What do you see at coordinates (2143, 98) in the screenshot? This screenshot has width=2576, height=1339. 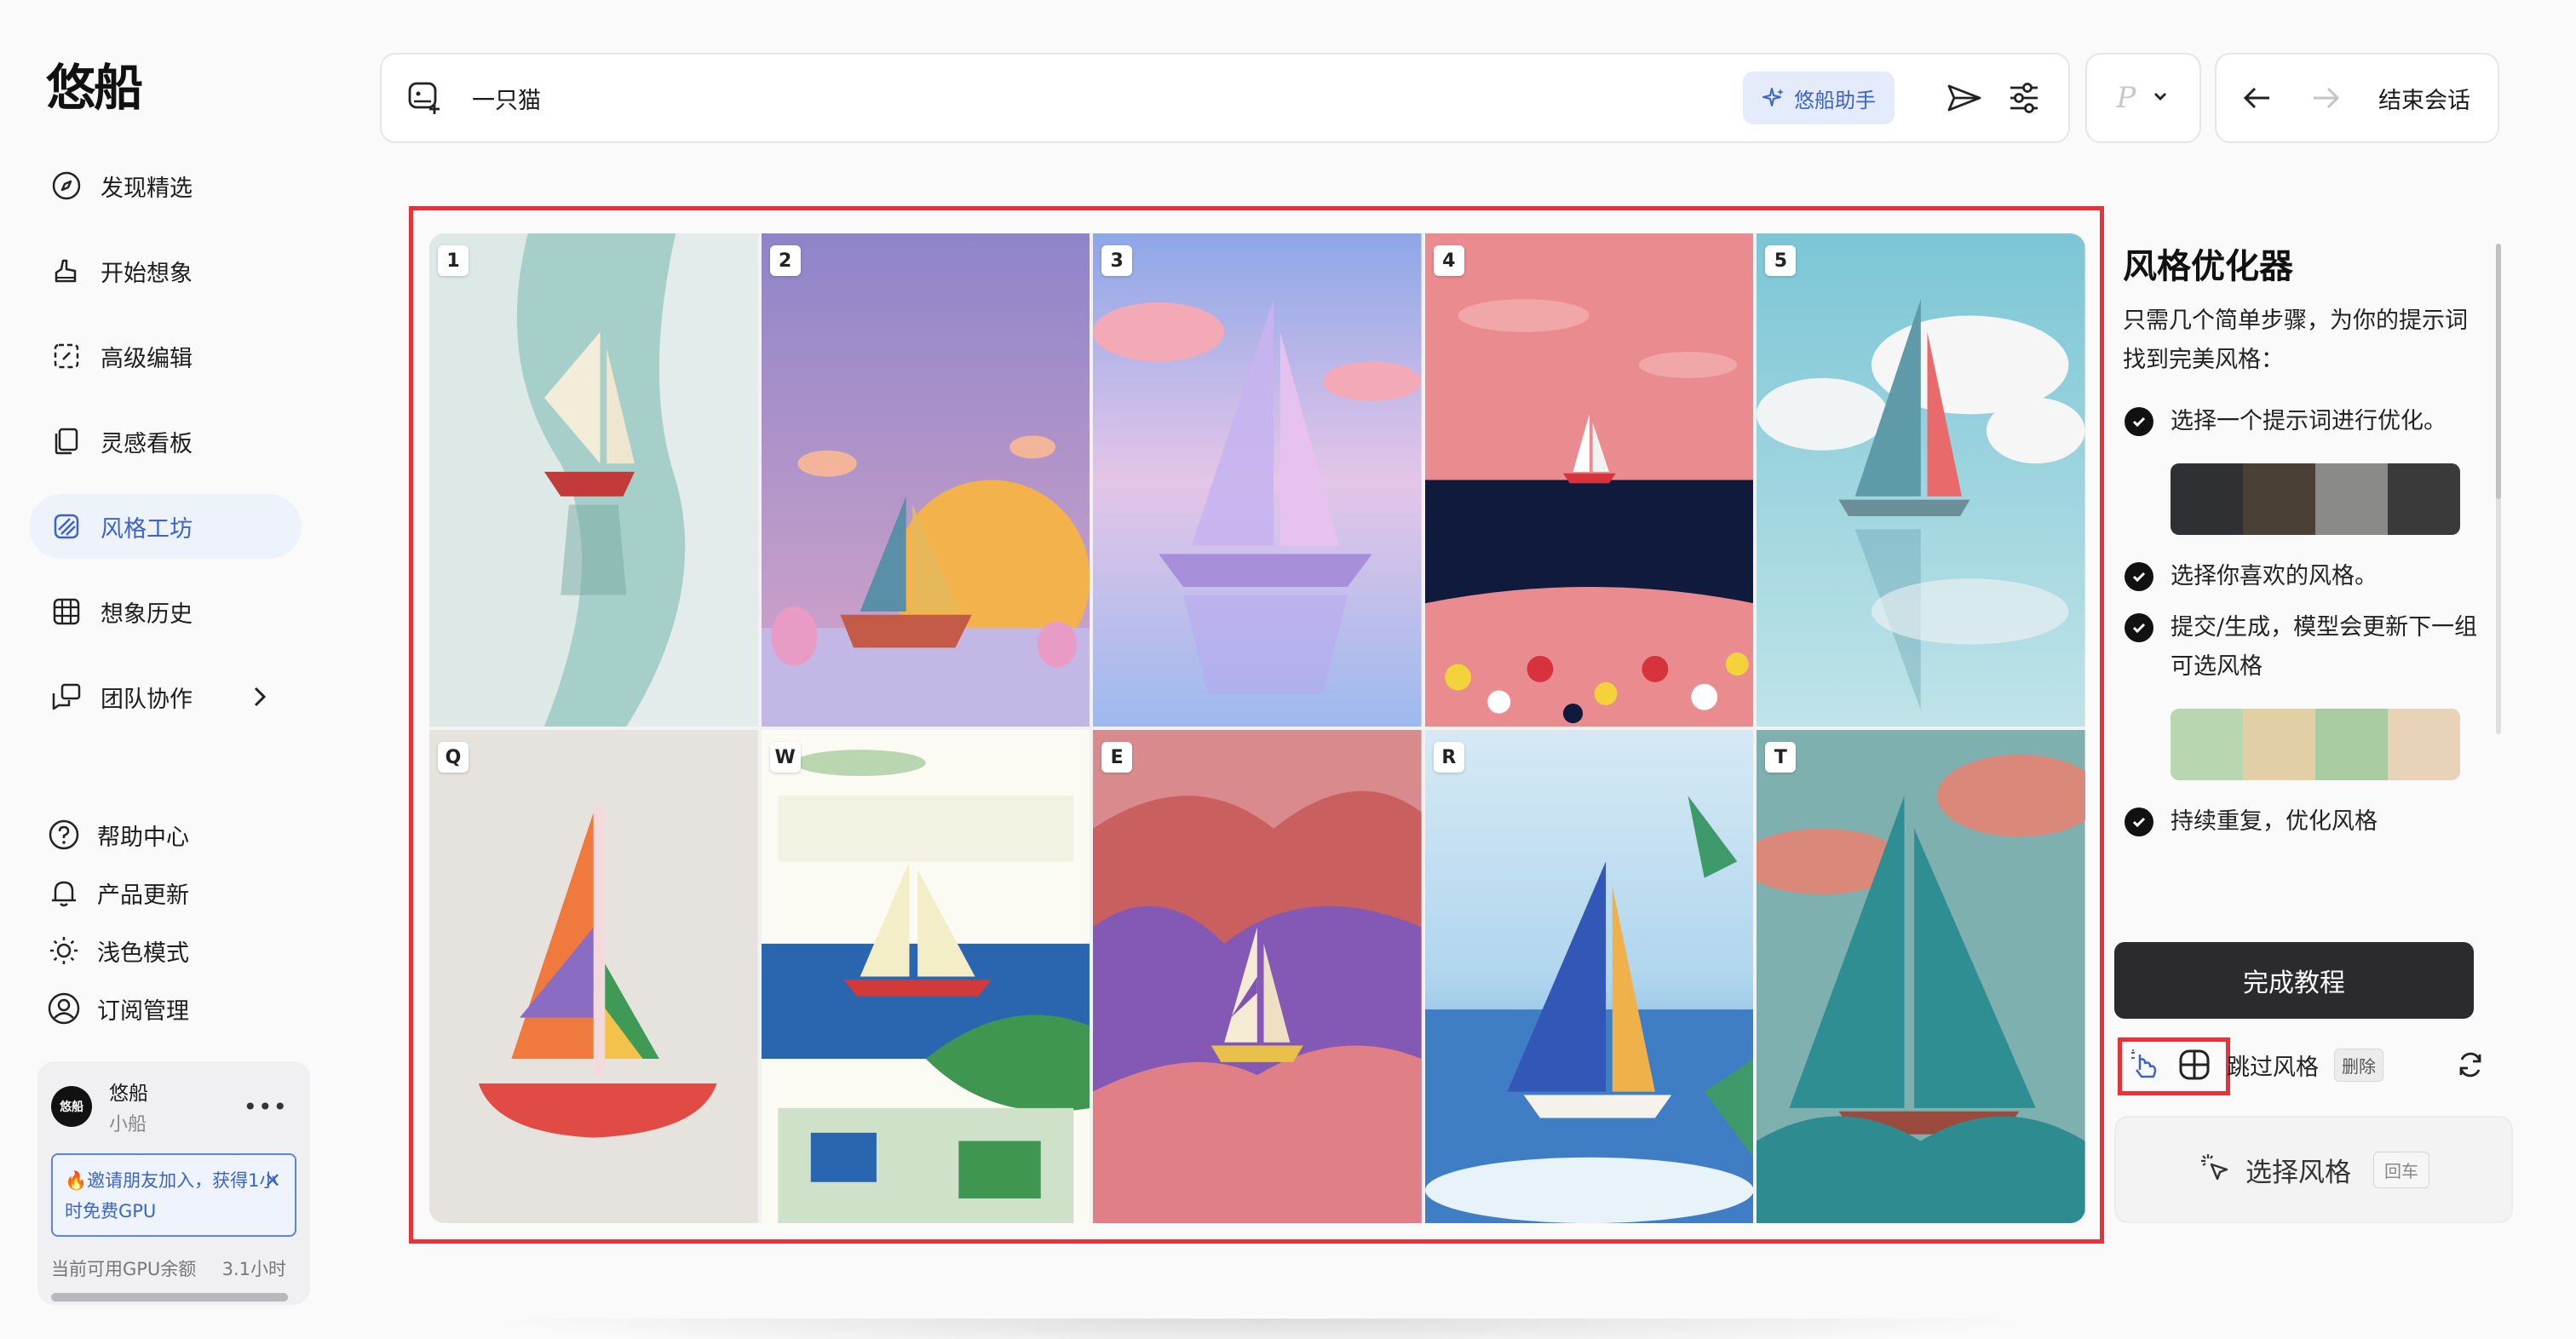 I see `profile-dropdown: P` at bounding box center [2143, 98].